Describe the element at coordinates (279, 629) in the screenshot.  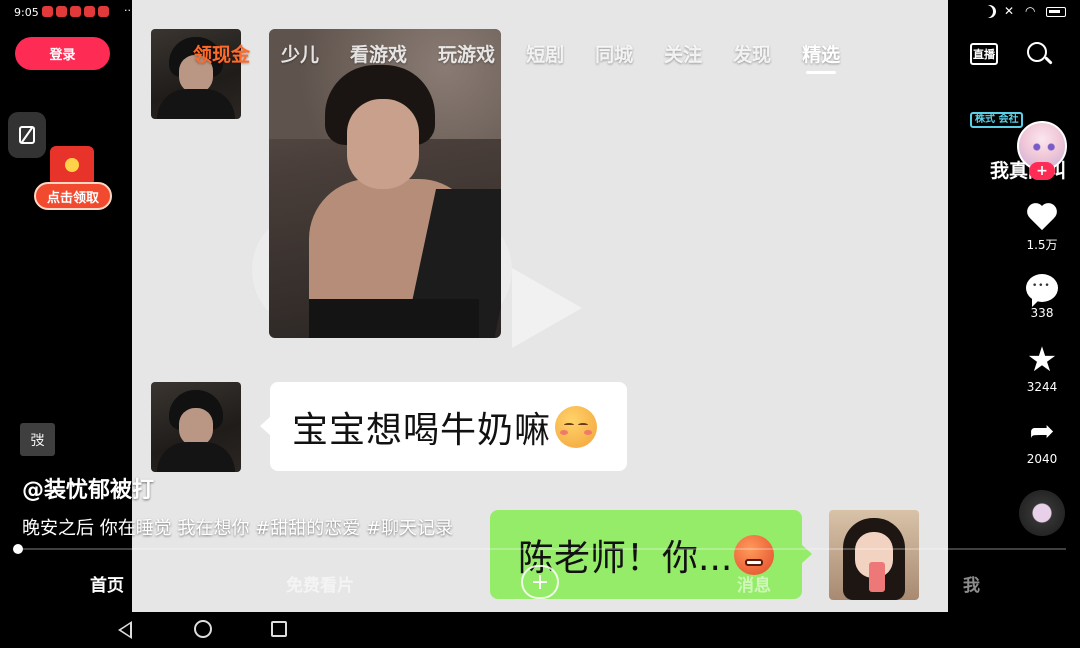
I see `recent-apps-icon` at that location.